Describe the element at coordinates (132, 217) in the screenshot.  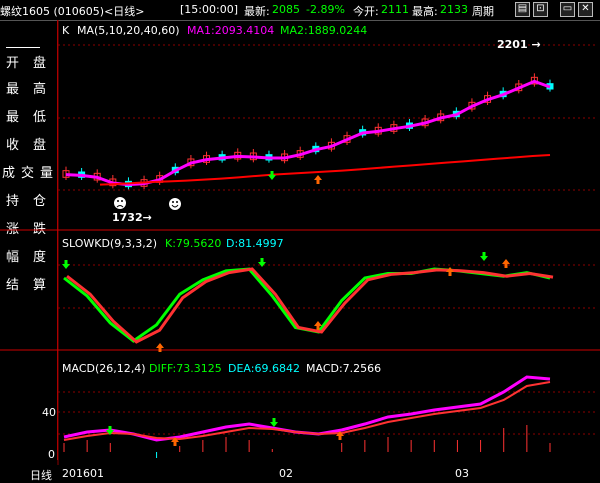
I see `low-marker: 1732→` at that location.